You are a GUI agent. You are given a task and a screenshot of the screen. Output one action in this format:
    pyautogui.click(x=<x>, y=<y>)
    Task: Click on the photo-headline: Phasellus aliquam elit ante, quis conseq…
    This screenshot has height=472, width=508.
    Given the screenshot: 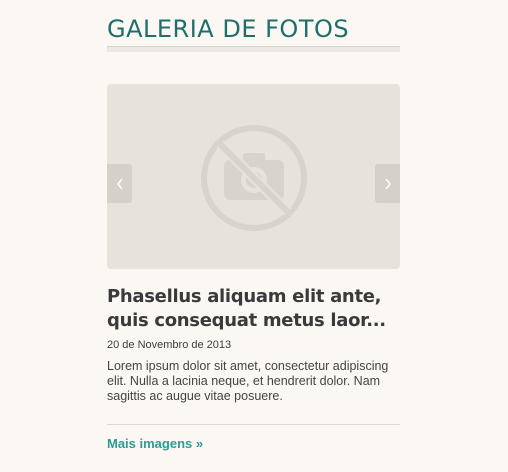 What is the action you would take?
    pyautogui.click(x=253, y=309)
    